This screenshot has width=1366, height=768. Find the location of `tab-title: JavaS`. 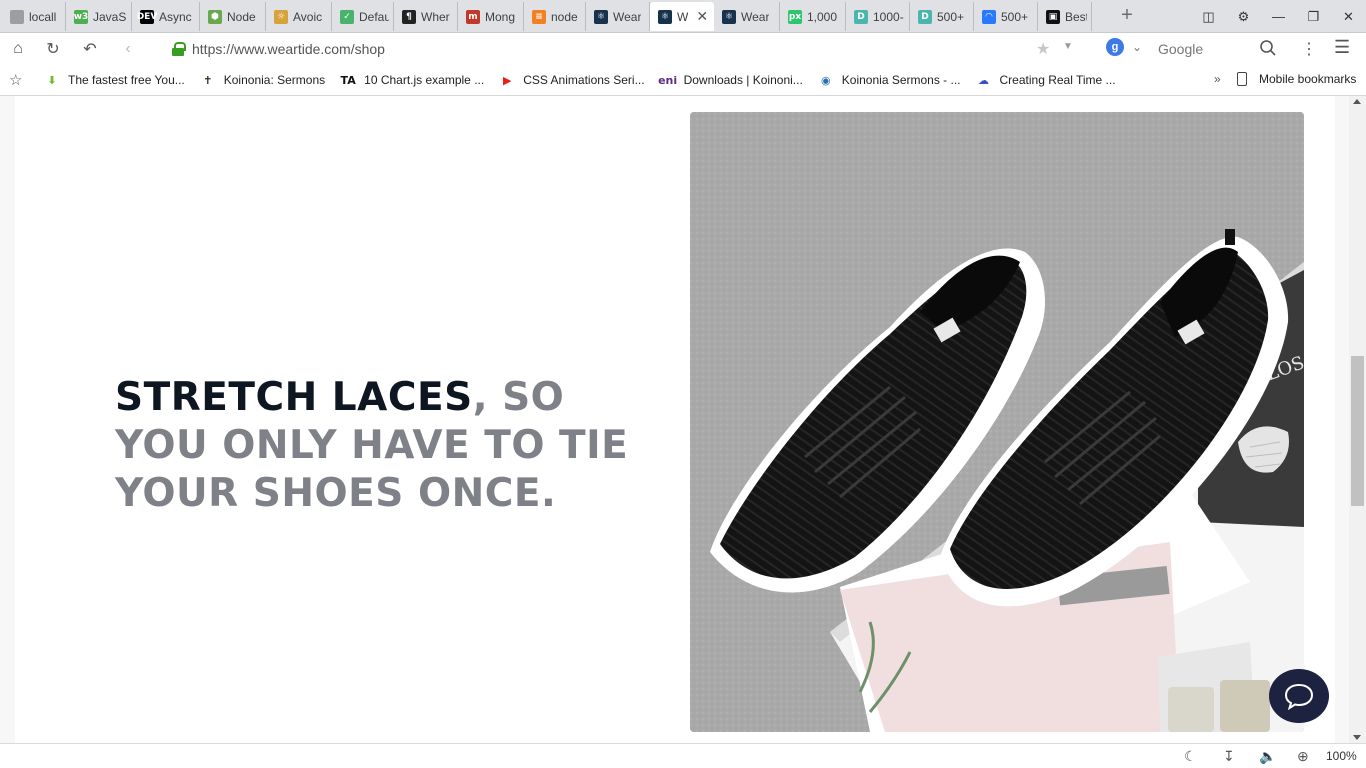

tab-title: JavaS is located at coordinates (110, 16).